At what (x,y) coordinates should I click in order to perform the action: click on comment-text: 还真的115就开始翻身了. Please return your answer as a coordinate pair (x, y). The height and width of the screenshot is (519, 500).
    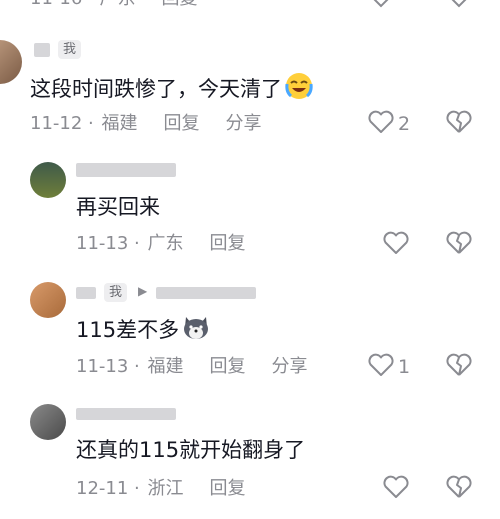
    Looking at the image, I should click on (191, 450).